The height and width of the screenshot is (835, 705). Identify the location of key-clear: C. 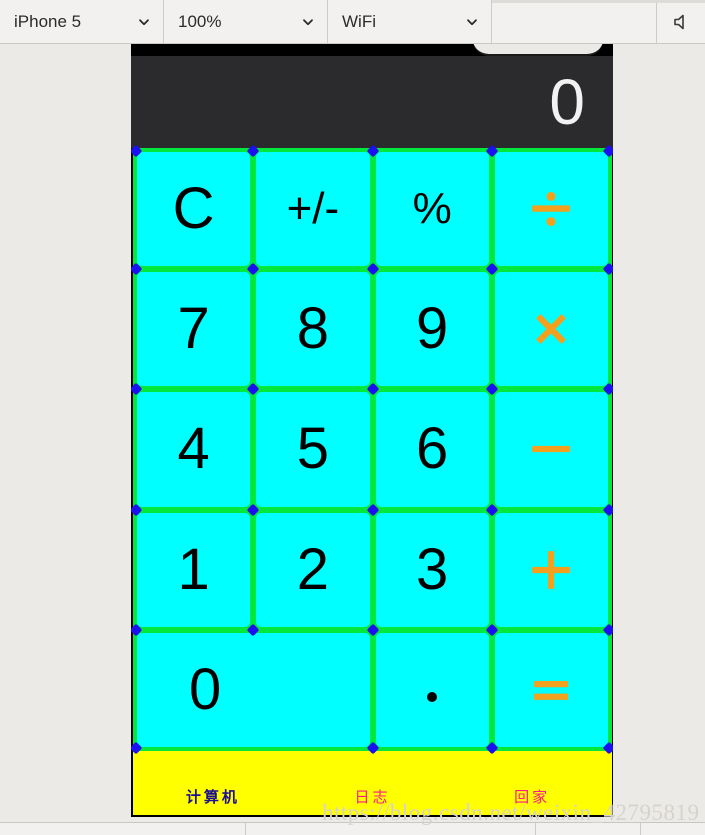
(194, 209).